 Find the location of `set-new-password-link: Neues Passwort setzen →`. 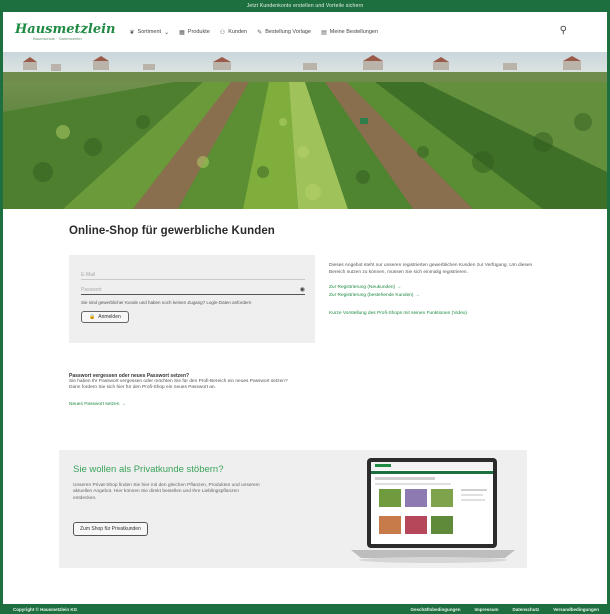

set-new-password-link: Neues Passwort setzen → is located at coordinates (97, 404).